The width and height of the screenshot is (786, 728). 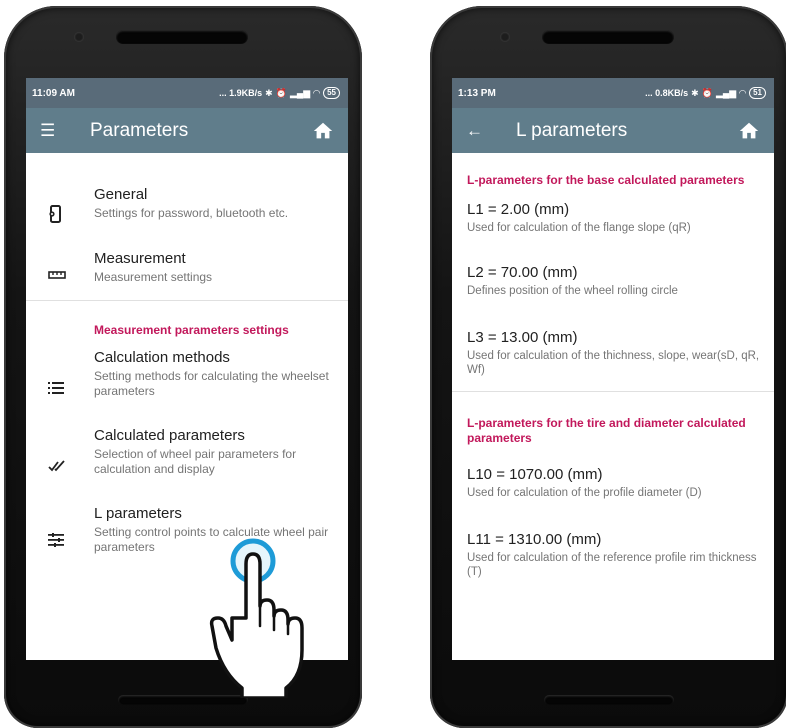 What do you see at coordinates (53, 93) in the screenshot?
I see `status-time: 11:09 AM` at bounding box center [53, 93].